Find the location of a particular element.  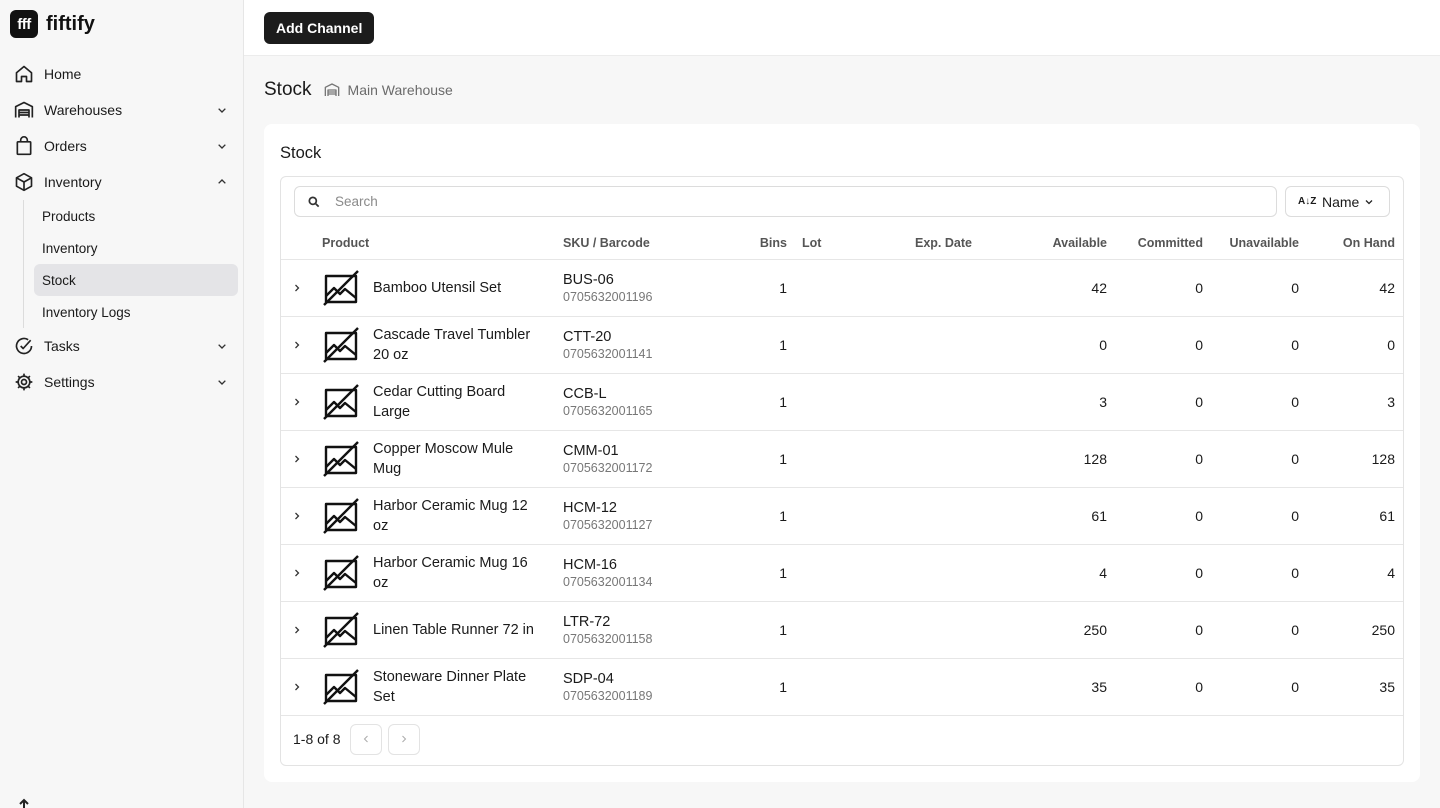

warehouse-name: Main Warehouse is located at coordinates (400, 90).